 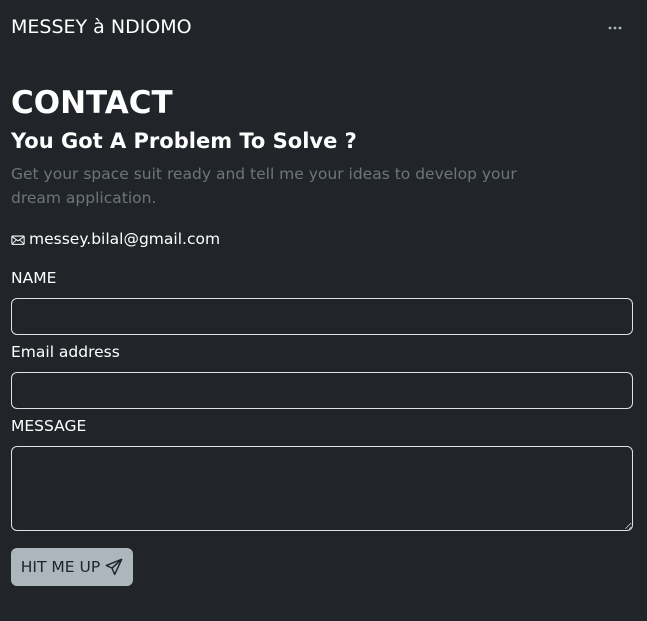 I want to click on name-input, so click(x=322, y=316).